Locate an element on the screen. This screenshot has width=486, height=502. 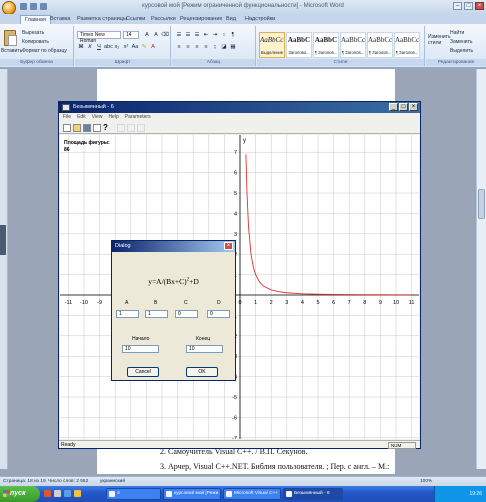
format-painter-button: Формат по образцу is located at coordinates (44, 51).